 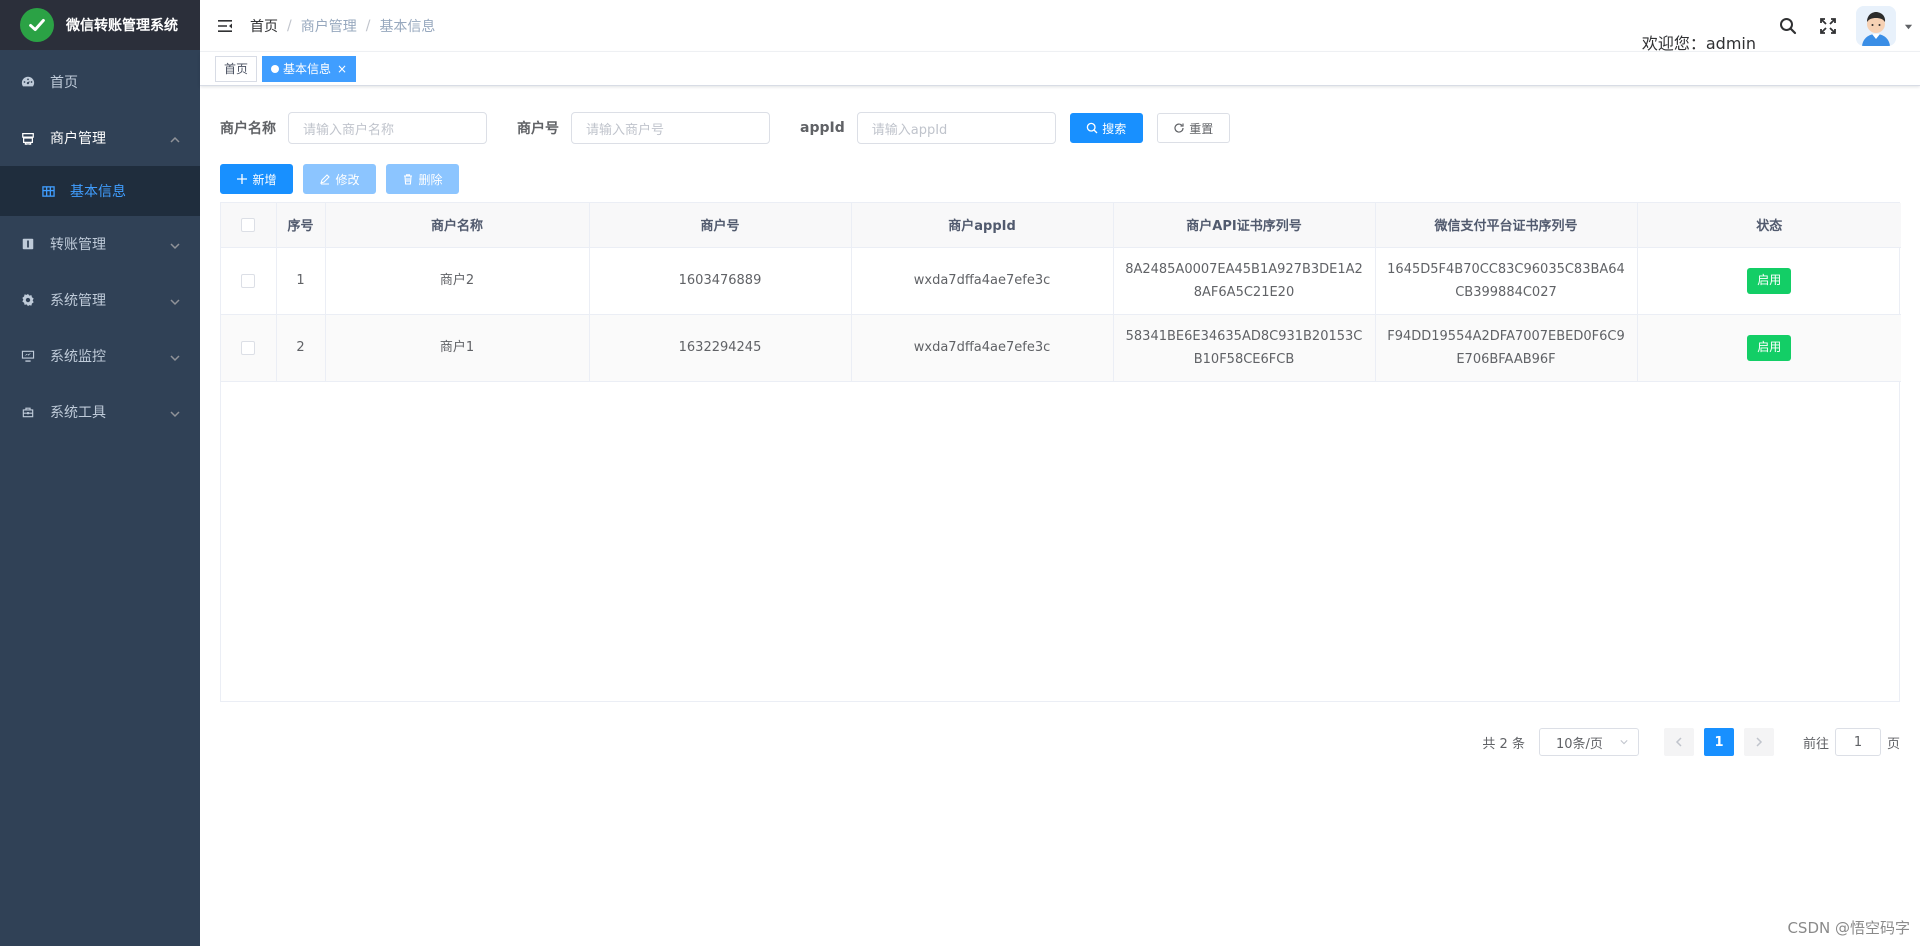 What do you see at coordinates (1876, 26) in the screenshot?
I see `avatar` at bounding box center [1876, 26].